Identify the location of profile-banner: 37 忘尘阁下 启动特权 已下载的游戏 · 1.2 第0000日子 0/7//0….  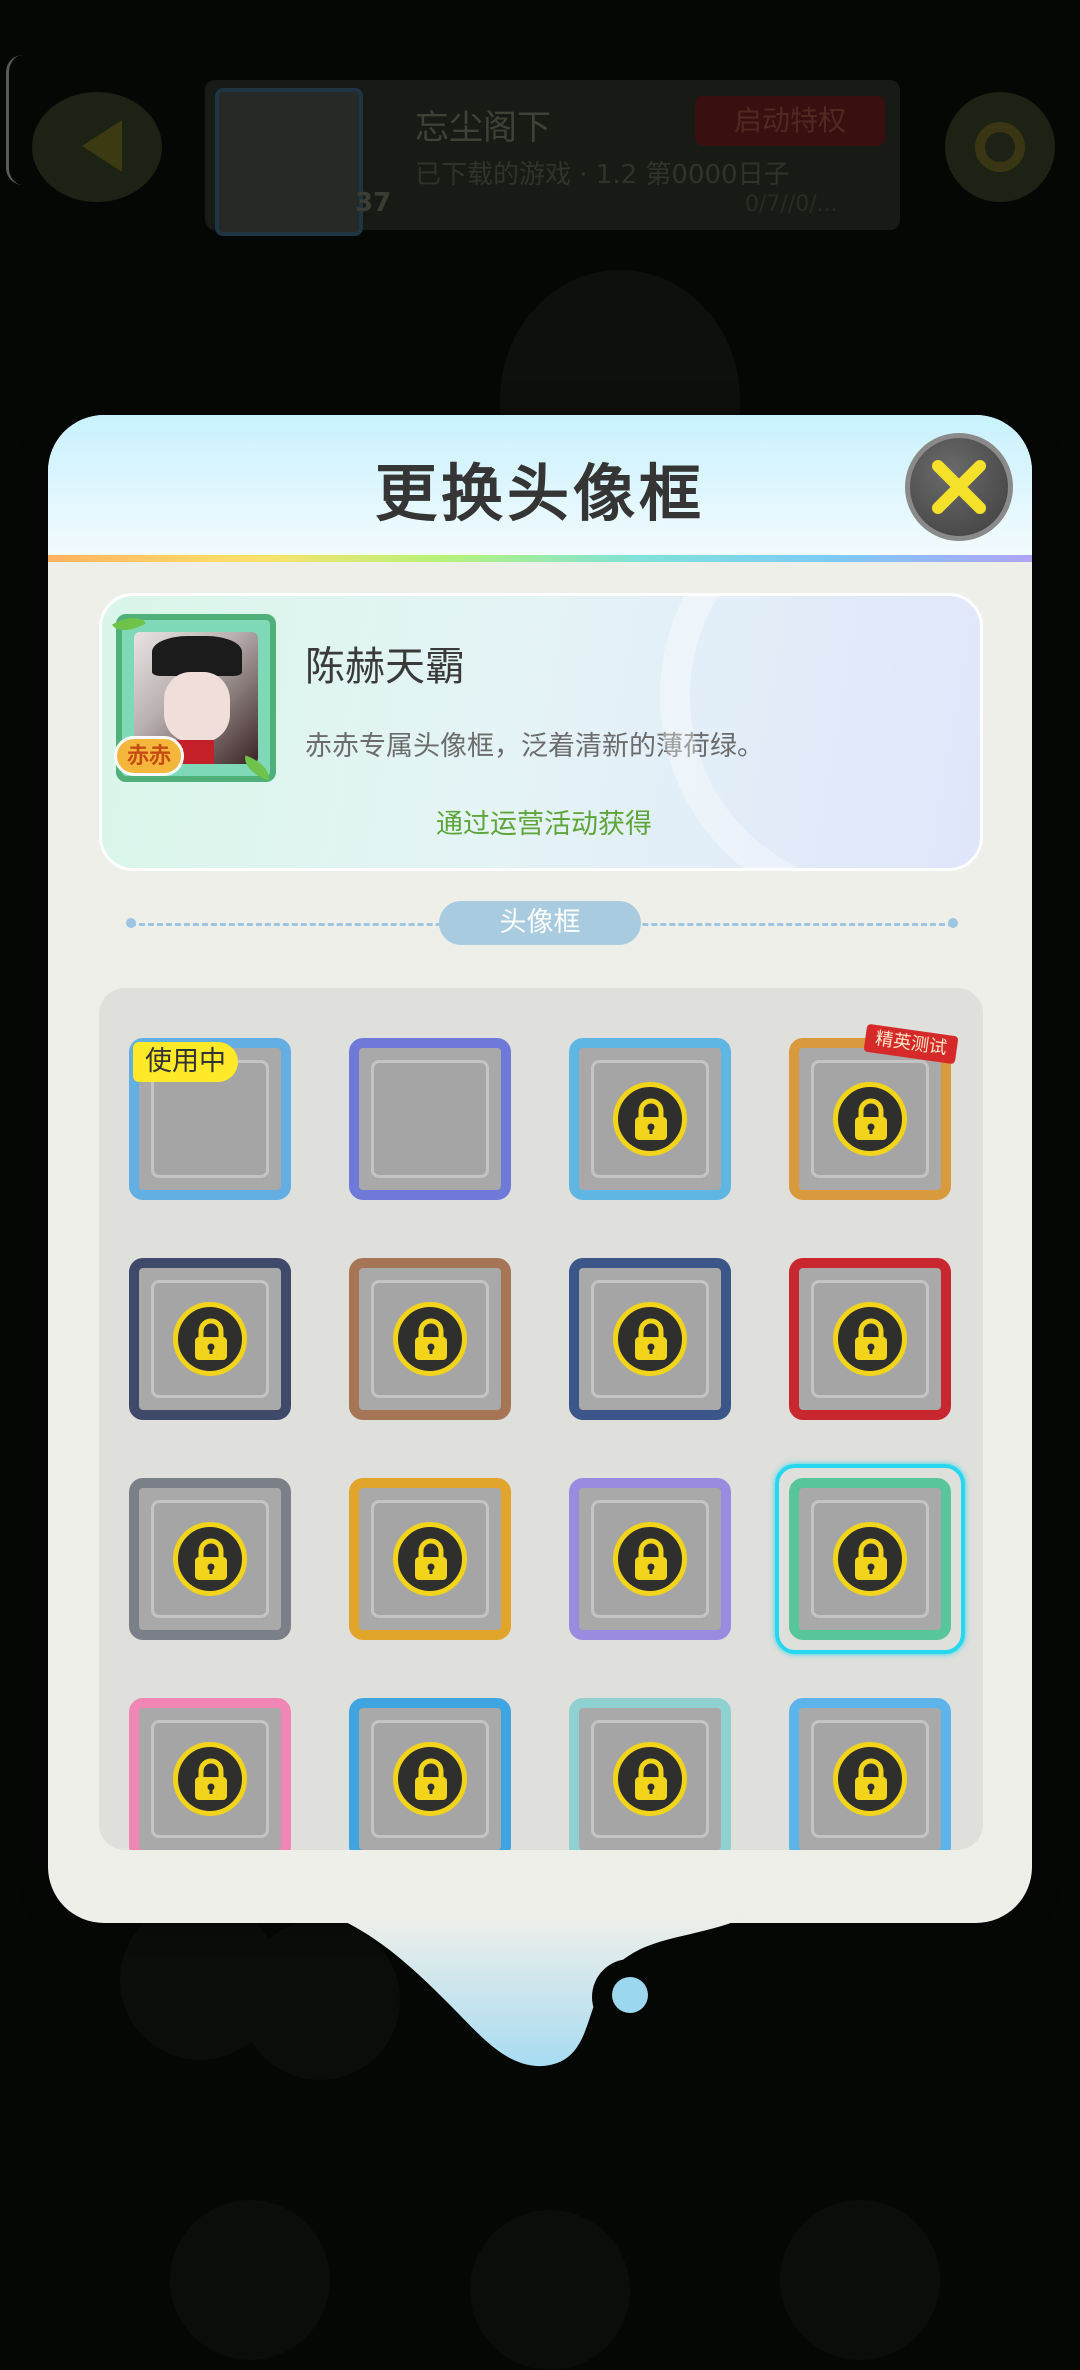
(552, 158).